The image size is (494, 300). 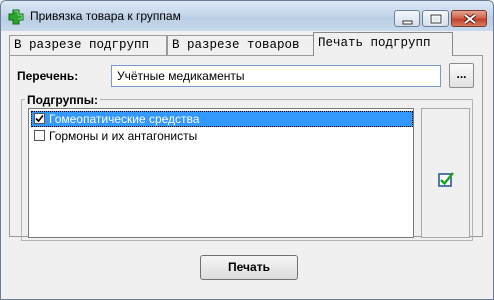 I want to click on tab-print-subgroups: Печать подгрупп, so click(x=383, y=44).